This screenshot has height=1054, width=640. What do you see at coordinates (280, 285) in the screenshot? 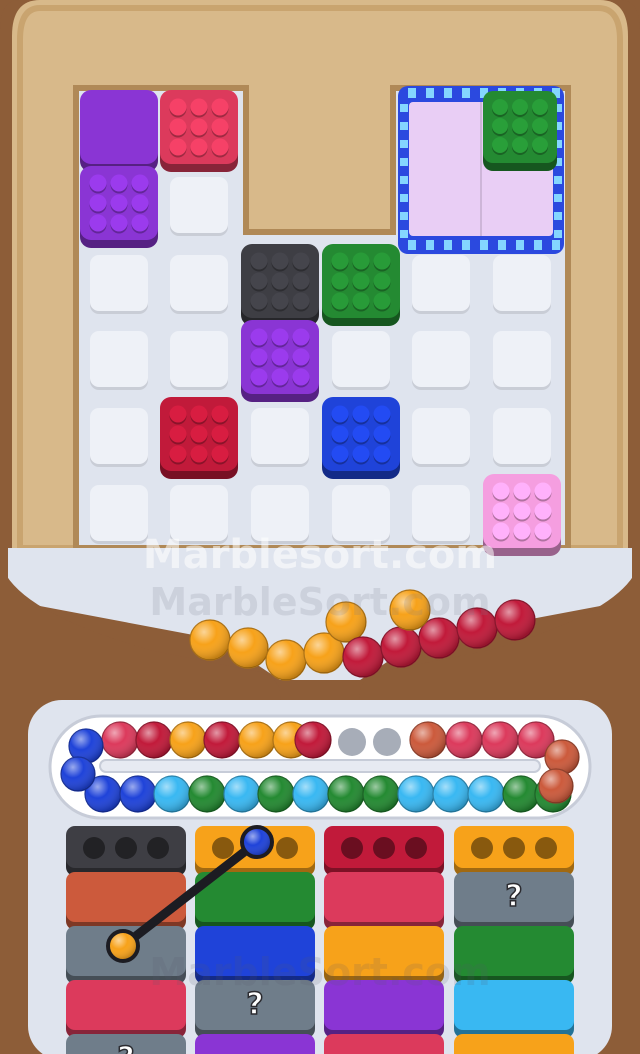
I see `black-block` at bounding box center [280, 285].